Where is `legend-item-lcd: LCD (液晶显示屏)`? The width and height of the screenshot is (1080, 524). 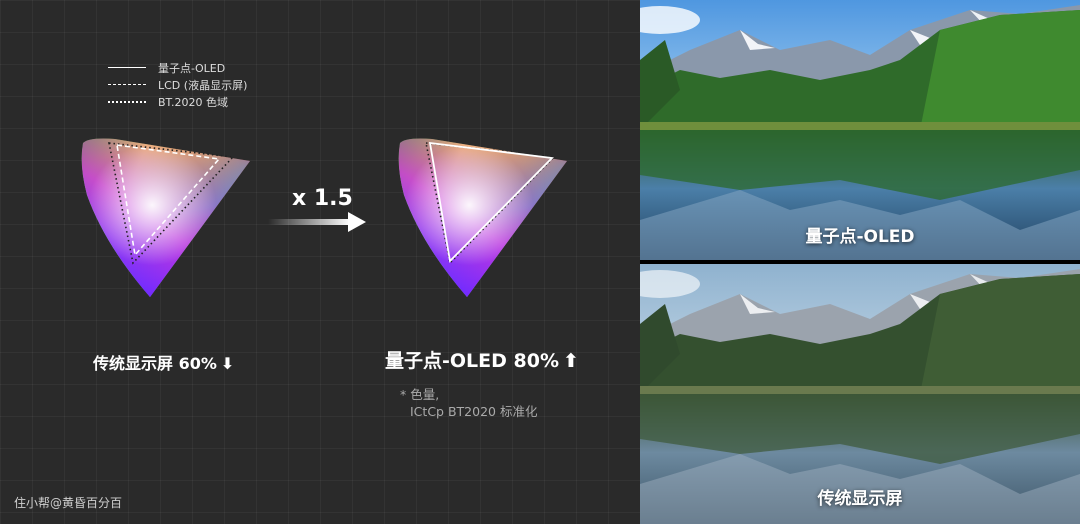 legend-item-lcd: LCD (液晶显示屏) is located at coordinates (177, 84).